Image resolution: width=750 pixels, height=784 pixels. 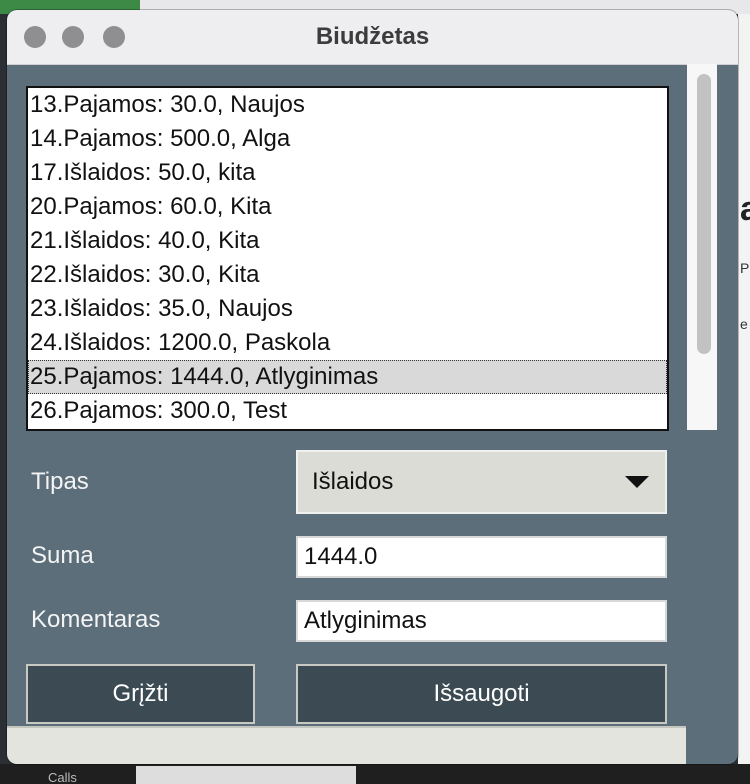 What do you see at coordinates (481, 482) in the screenshot?
I see `type-select: Išlaidos` at bounding box center [481, 482].